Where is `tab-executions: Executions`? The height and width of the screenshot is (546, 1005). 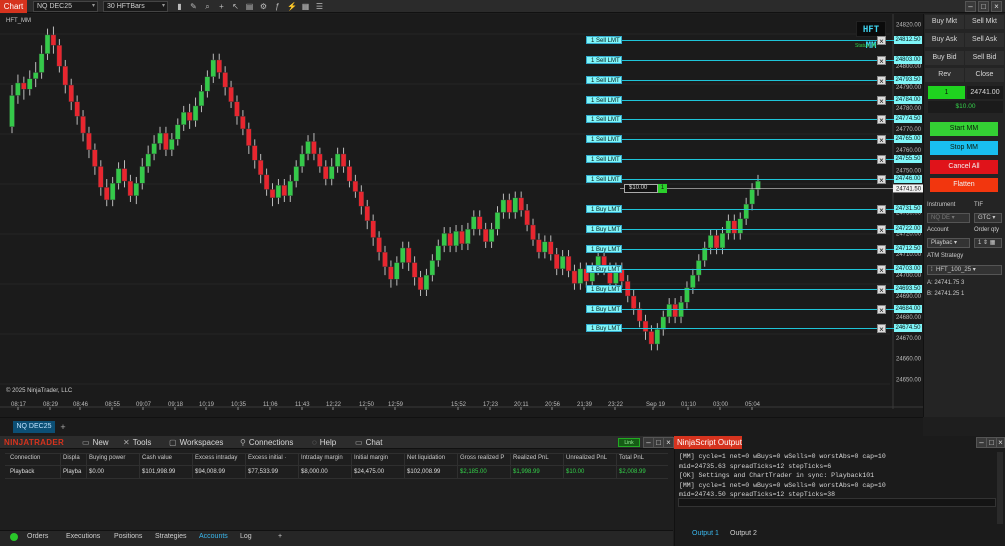
tab-executions: Executions is located at coordinates (83, 537).